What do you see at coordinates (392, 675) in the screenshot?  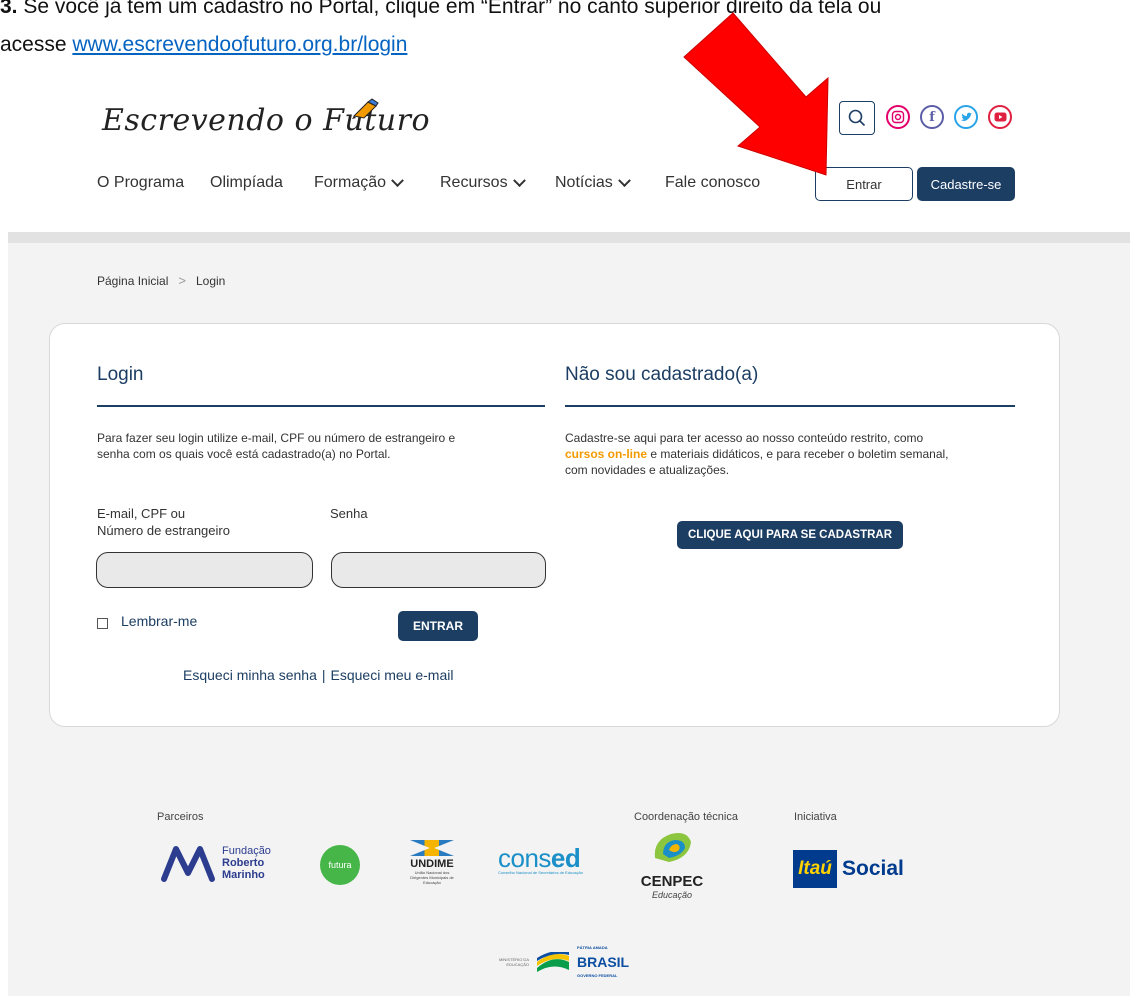 I see `forgot-email-link: Esqueci meu e-mail` at bounding box center [392, 675].